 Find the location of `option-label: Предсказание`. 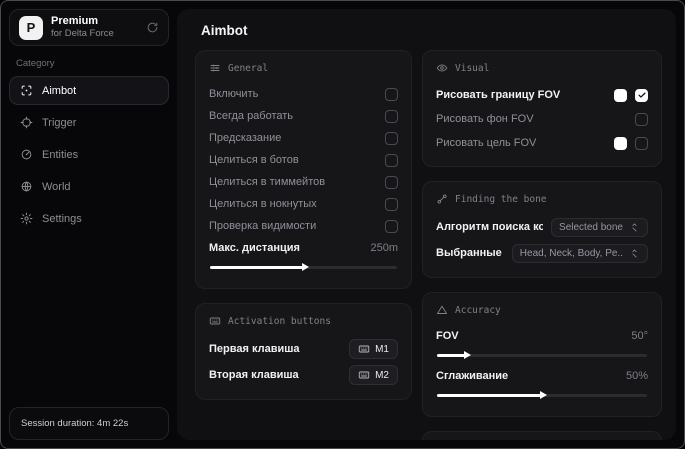

option-label: Предсказание is located at coordinates (245, 138).